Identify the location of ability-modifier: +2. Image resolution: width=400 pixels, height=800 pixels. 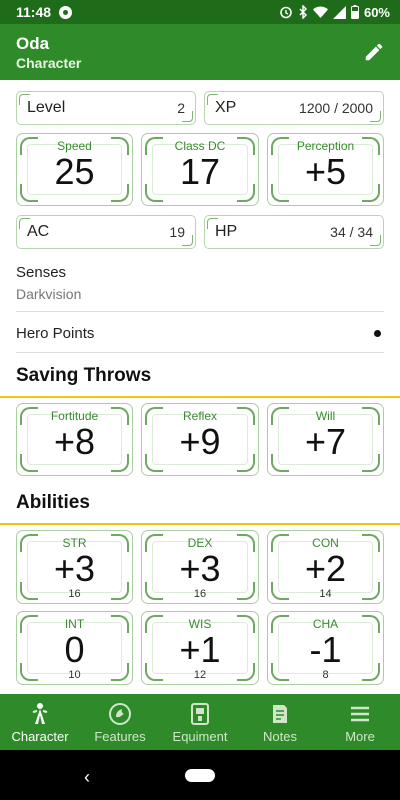
(325, 568).